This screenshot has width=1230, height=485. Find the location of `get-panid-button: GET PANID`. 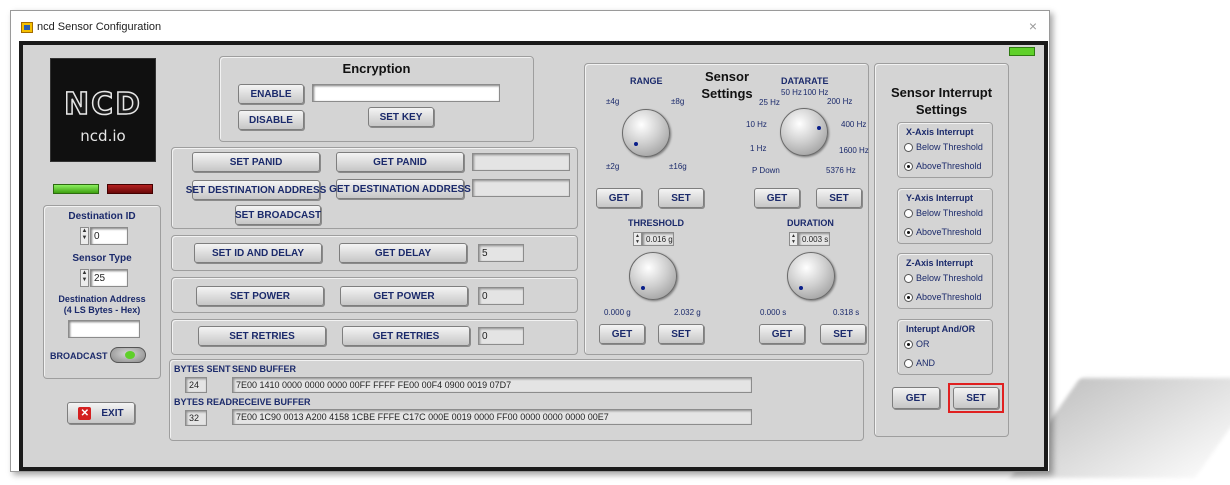

get-panid-button: GET PANID is located at coordinates (400, 162).